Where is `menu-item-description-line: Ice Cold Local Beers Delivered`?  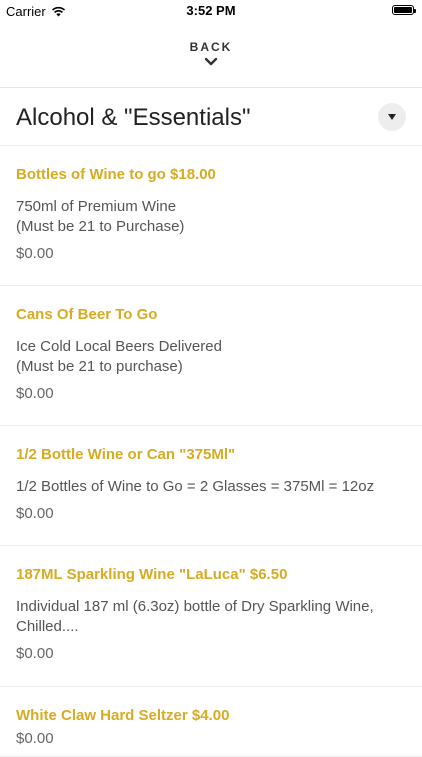
menu-item-description-line: Ice Cold Local Beers Delivered is located at coordinates (119, 346).